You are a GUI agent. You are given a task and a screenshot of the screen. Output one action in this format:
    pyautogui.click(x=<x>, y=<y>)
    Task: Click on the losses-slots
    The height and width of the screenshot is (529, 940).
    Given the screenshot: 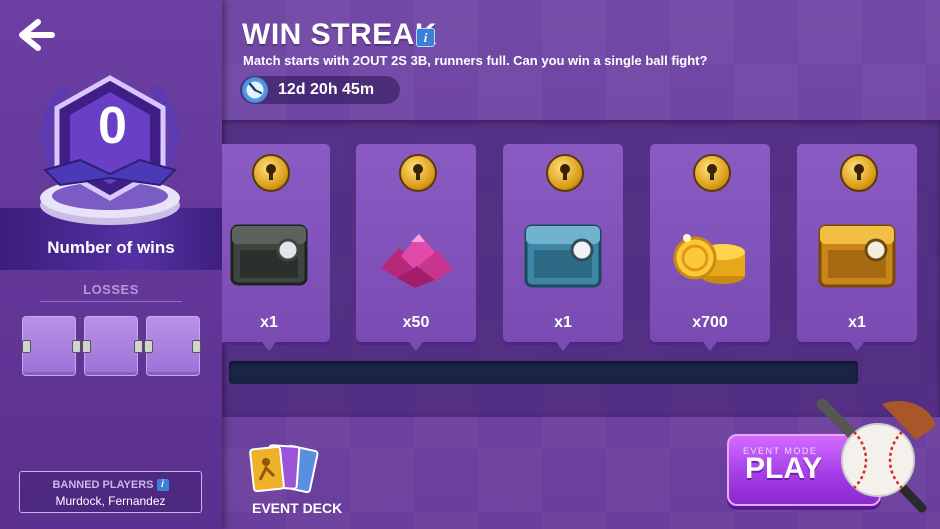 What is the action you would take?
    pyautogui.click(x=112, y=347)
    